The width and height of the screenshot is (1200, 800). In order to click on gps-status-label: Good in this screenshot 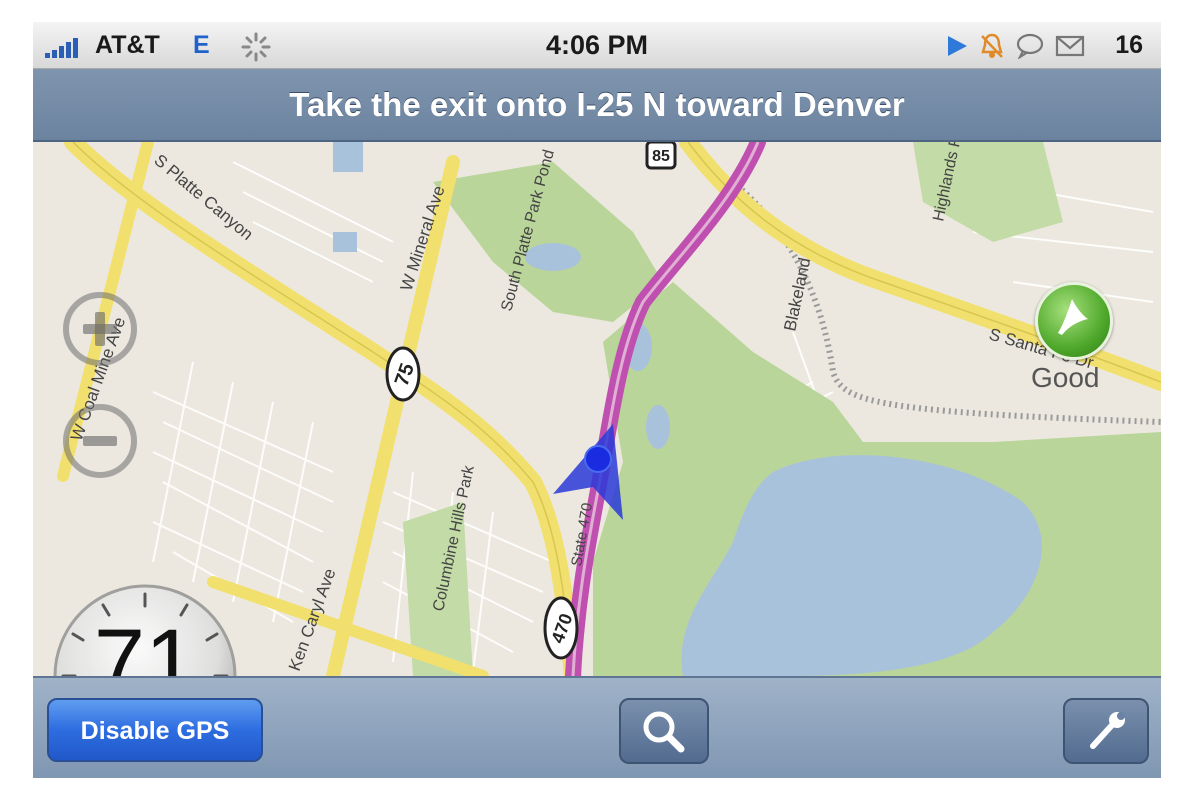, I will do `click(1065, 377)`.